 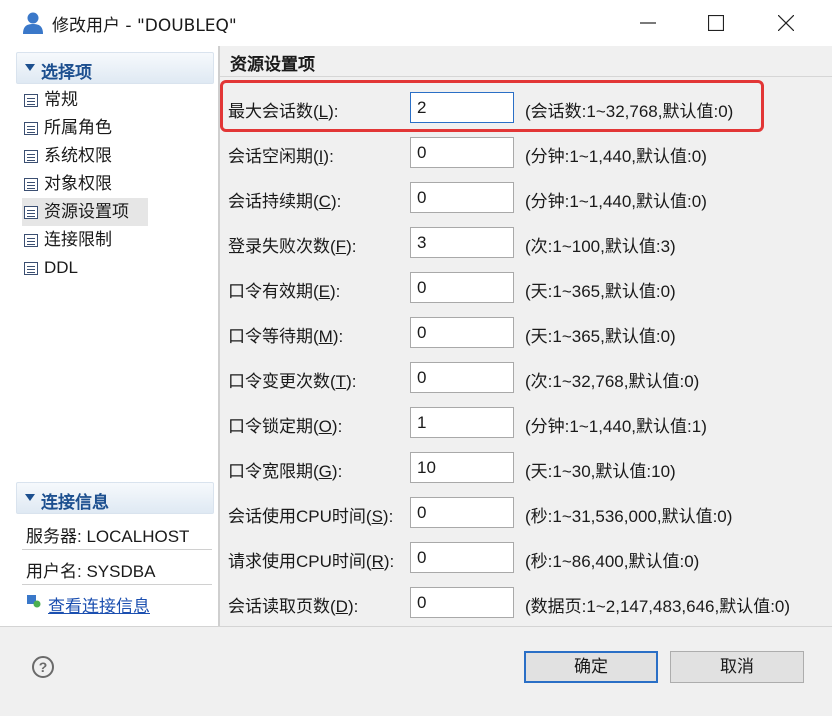 I want to click on field-label: 会话空闲期(I):, so click(x=281, y=156).